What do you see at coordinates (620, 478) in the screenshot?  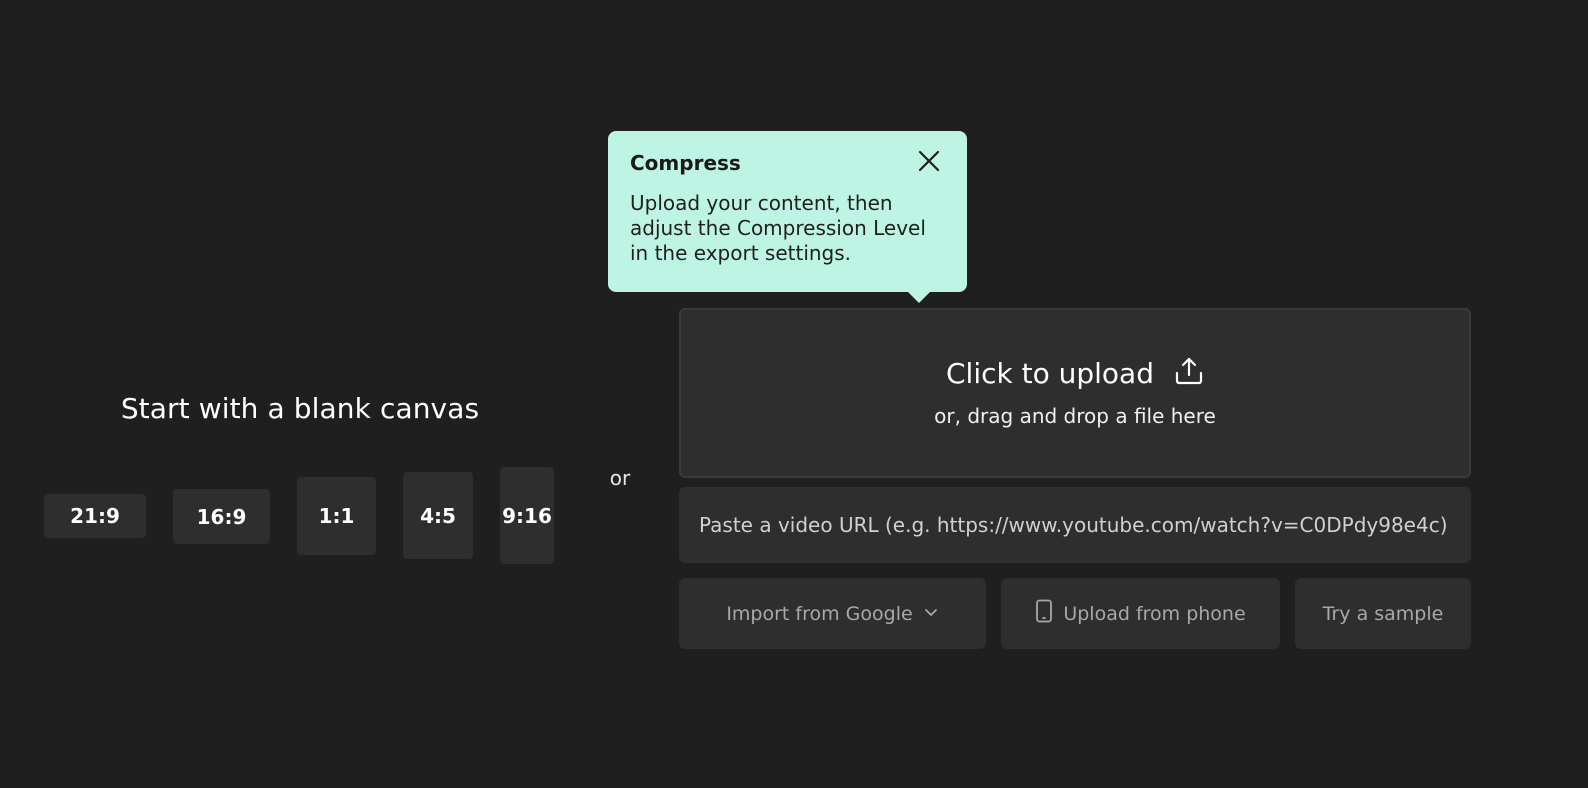 I see `or-separator: or` at bounding box center [620, 478].